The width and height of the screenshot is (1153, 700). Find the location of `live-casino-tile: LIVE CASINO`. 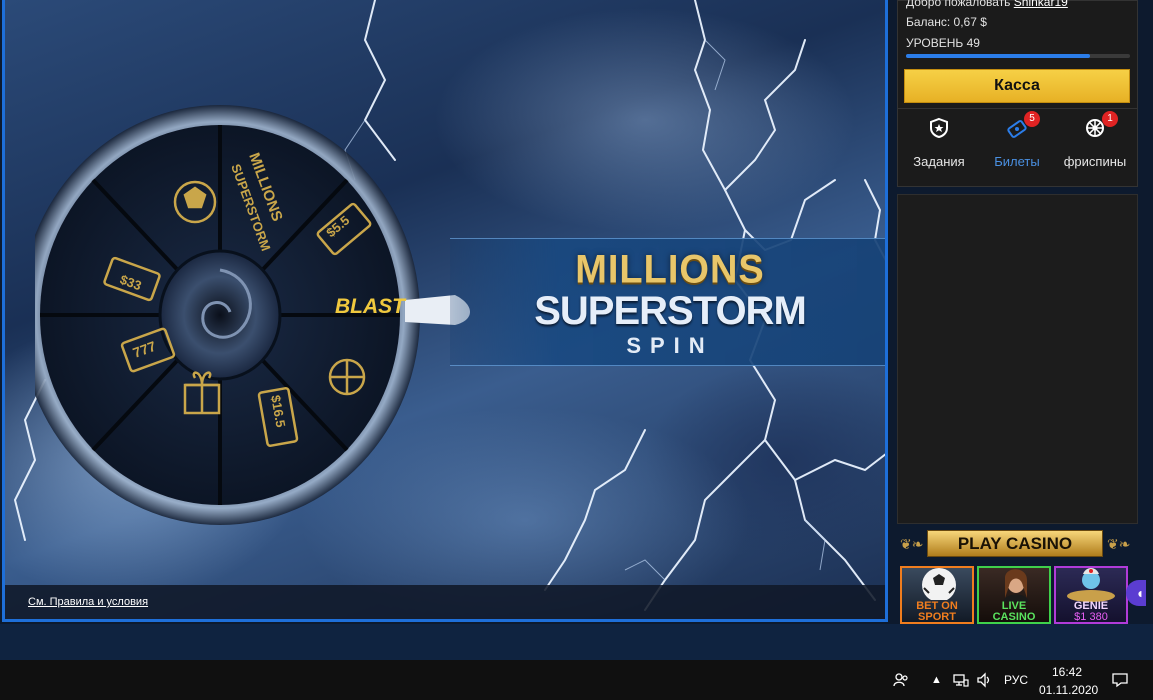

live-casino-tile: LIVE CASINO is located at coordinates (1014, 595).